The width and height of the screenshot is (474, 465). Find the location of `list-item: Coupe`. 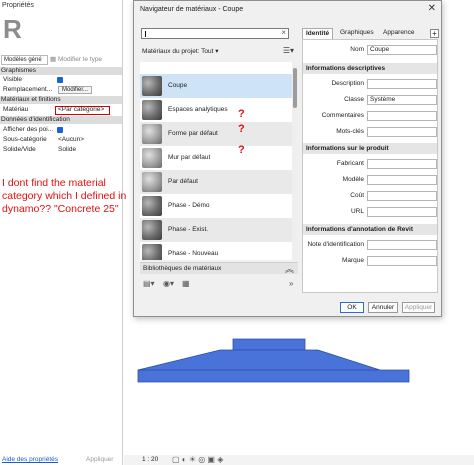

list-item: Coupe is located at coordinates (216, 86).